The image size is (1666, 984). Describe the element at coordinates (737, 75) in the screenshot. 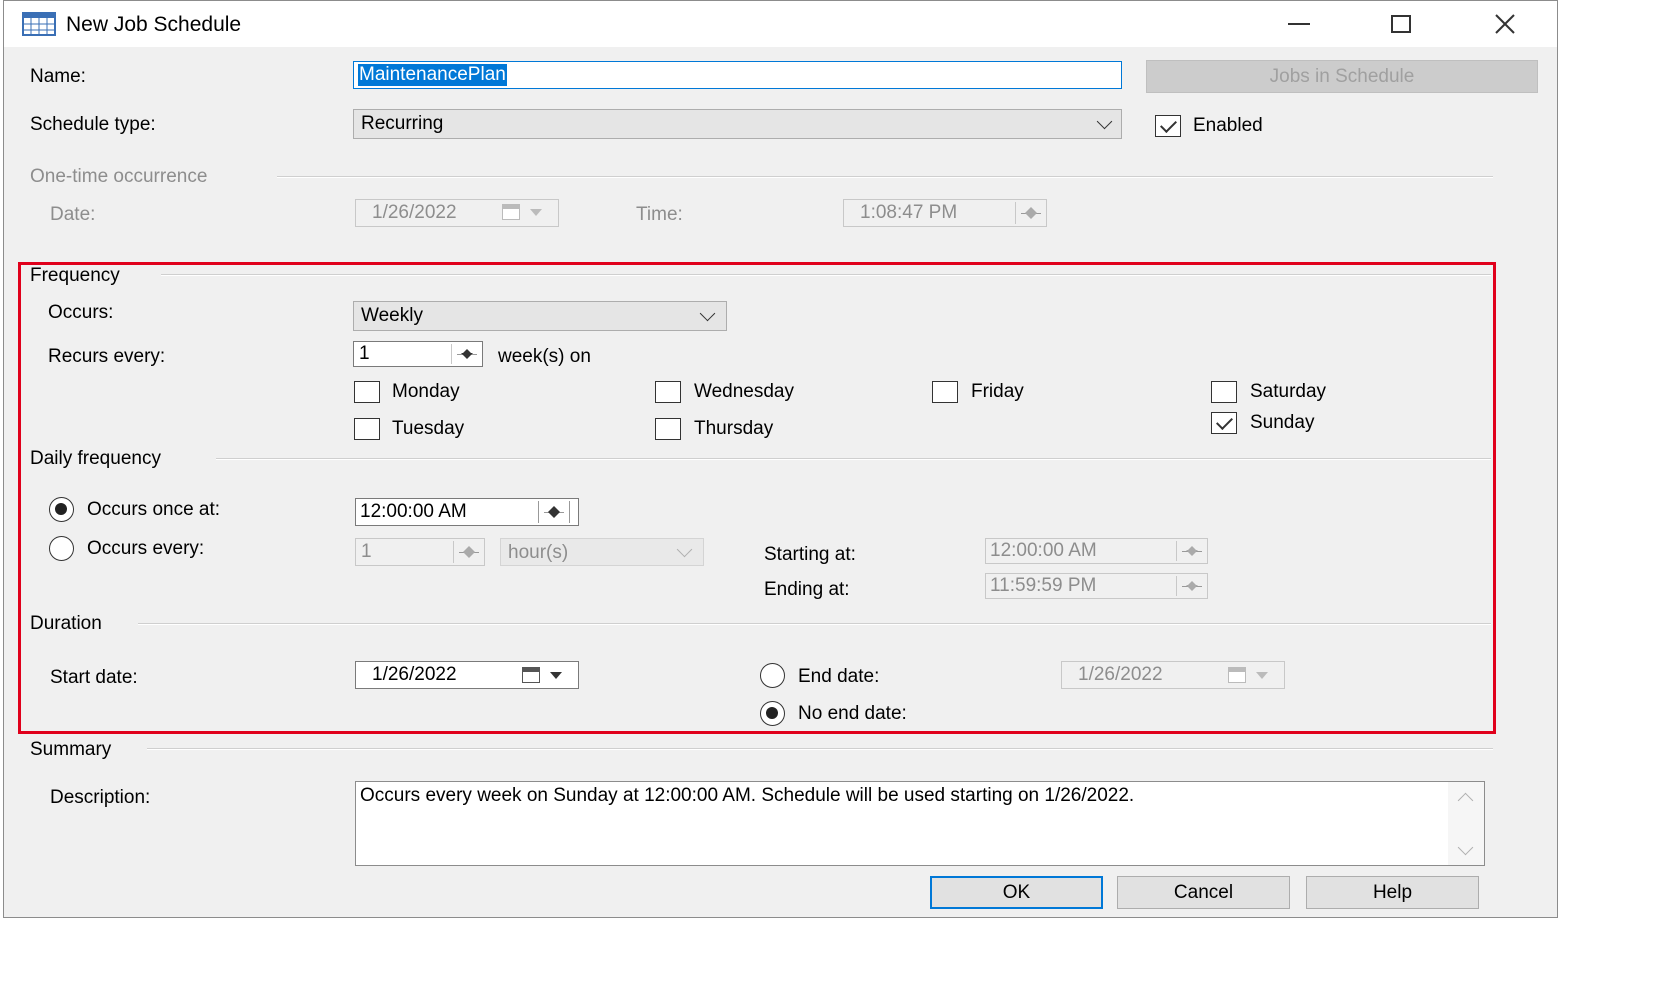

I see `name-input: MaintenancePlan` at that location.